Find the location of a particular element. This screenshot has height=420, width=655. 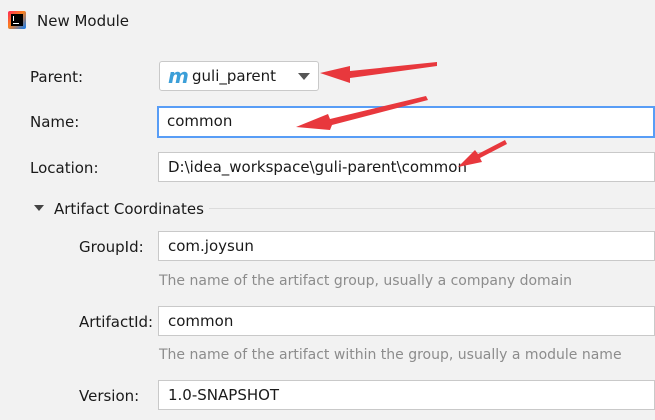

annotation-arrow-parent is located at coordinates (378, 72).